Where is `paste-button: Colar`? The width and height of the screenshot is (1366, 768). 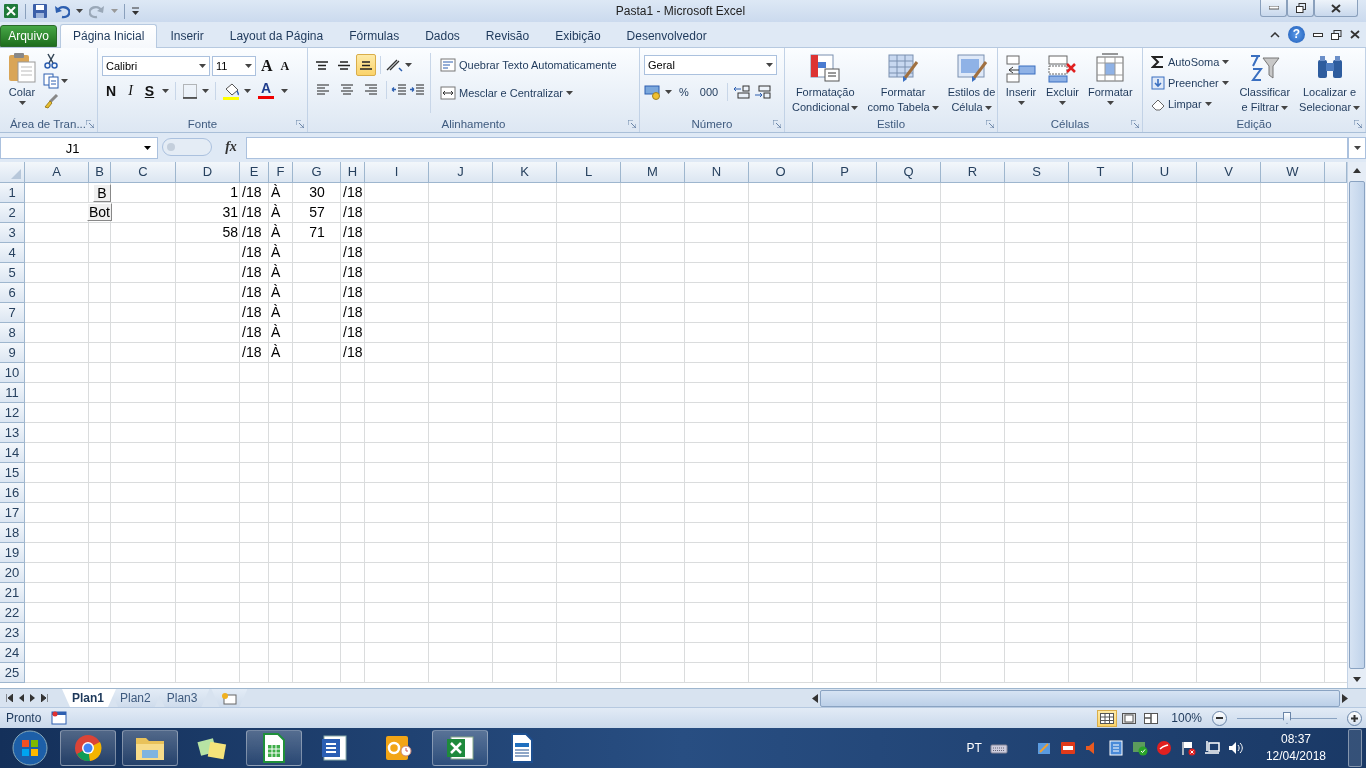 paste-button: Colar is located at coordinates (22, 83).